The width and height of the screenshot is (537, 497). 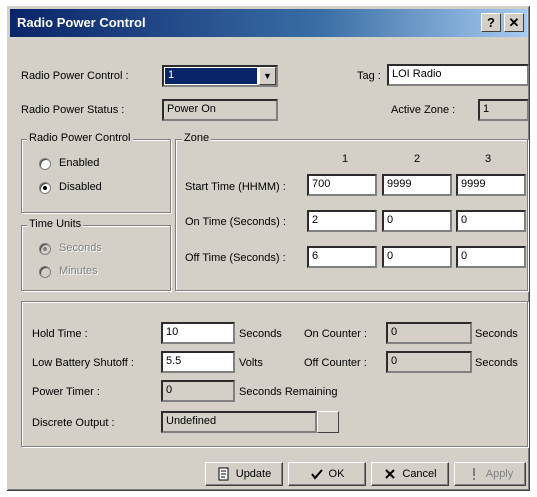 I want to click on update-button: Update, so click(x=244, y=474).